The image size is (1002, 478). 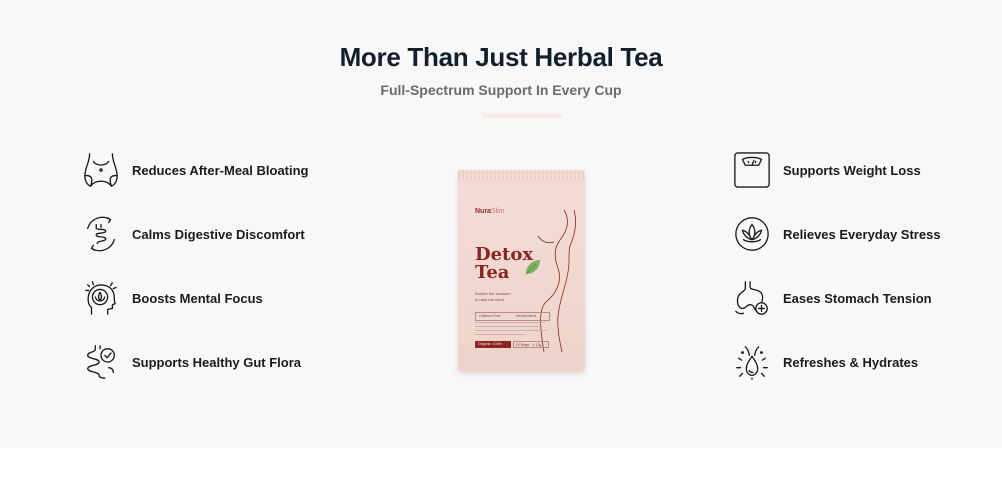 I want to click on gut-check-icon, so click(x=101, y=362).